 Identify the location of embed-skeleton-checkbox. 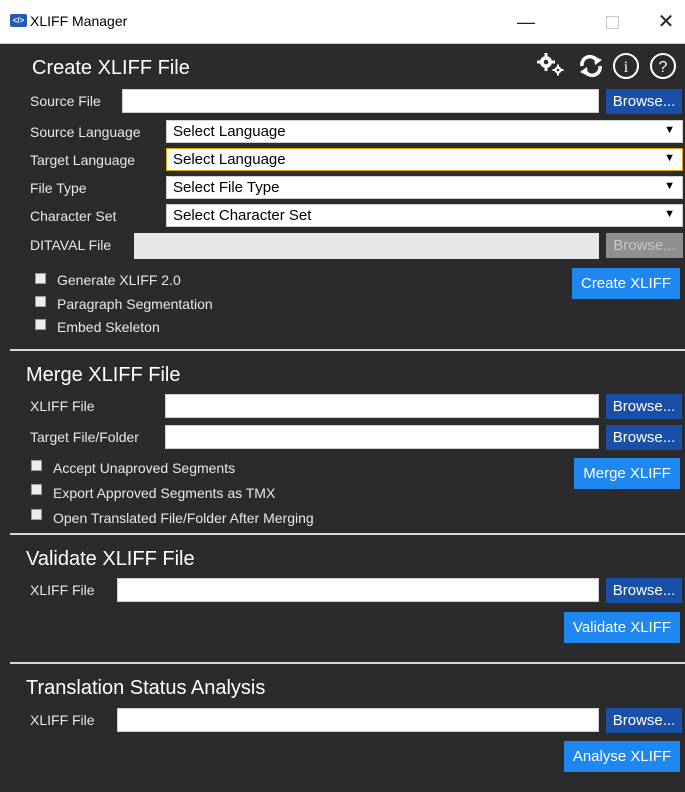
(40, 324).